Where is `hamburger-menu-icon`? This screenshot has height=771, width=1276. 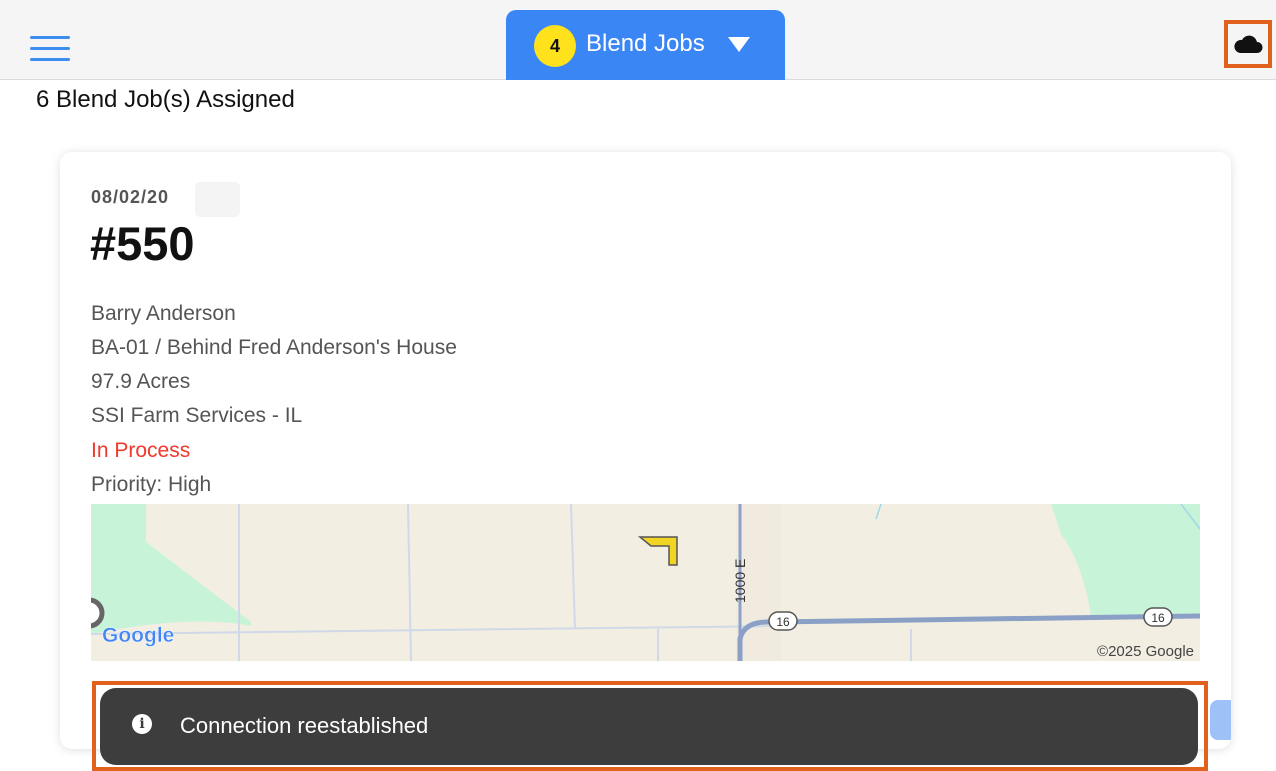 hamburger-menu-icon is located at coordinates (50, 50).